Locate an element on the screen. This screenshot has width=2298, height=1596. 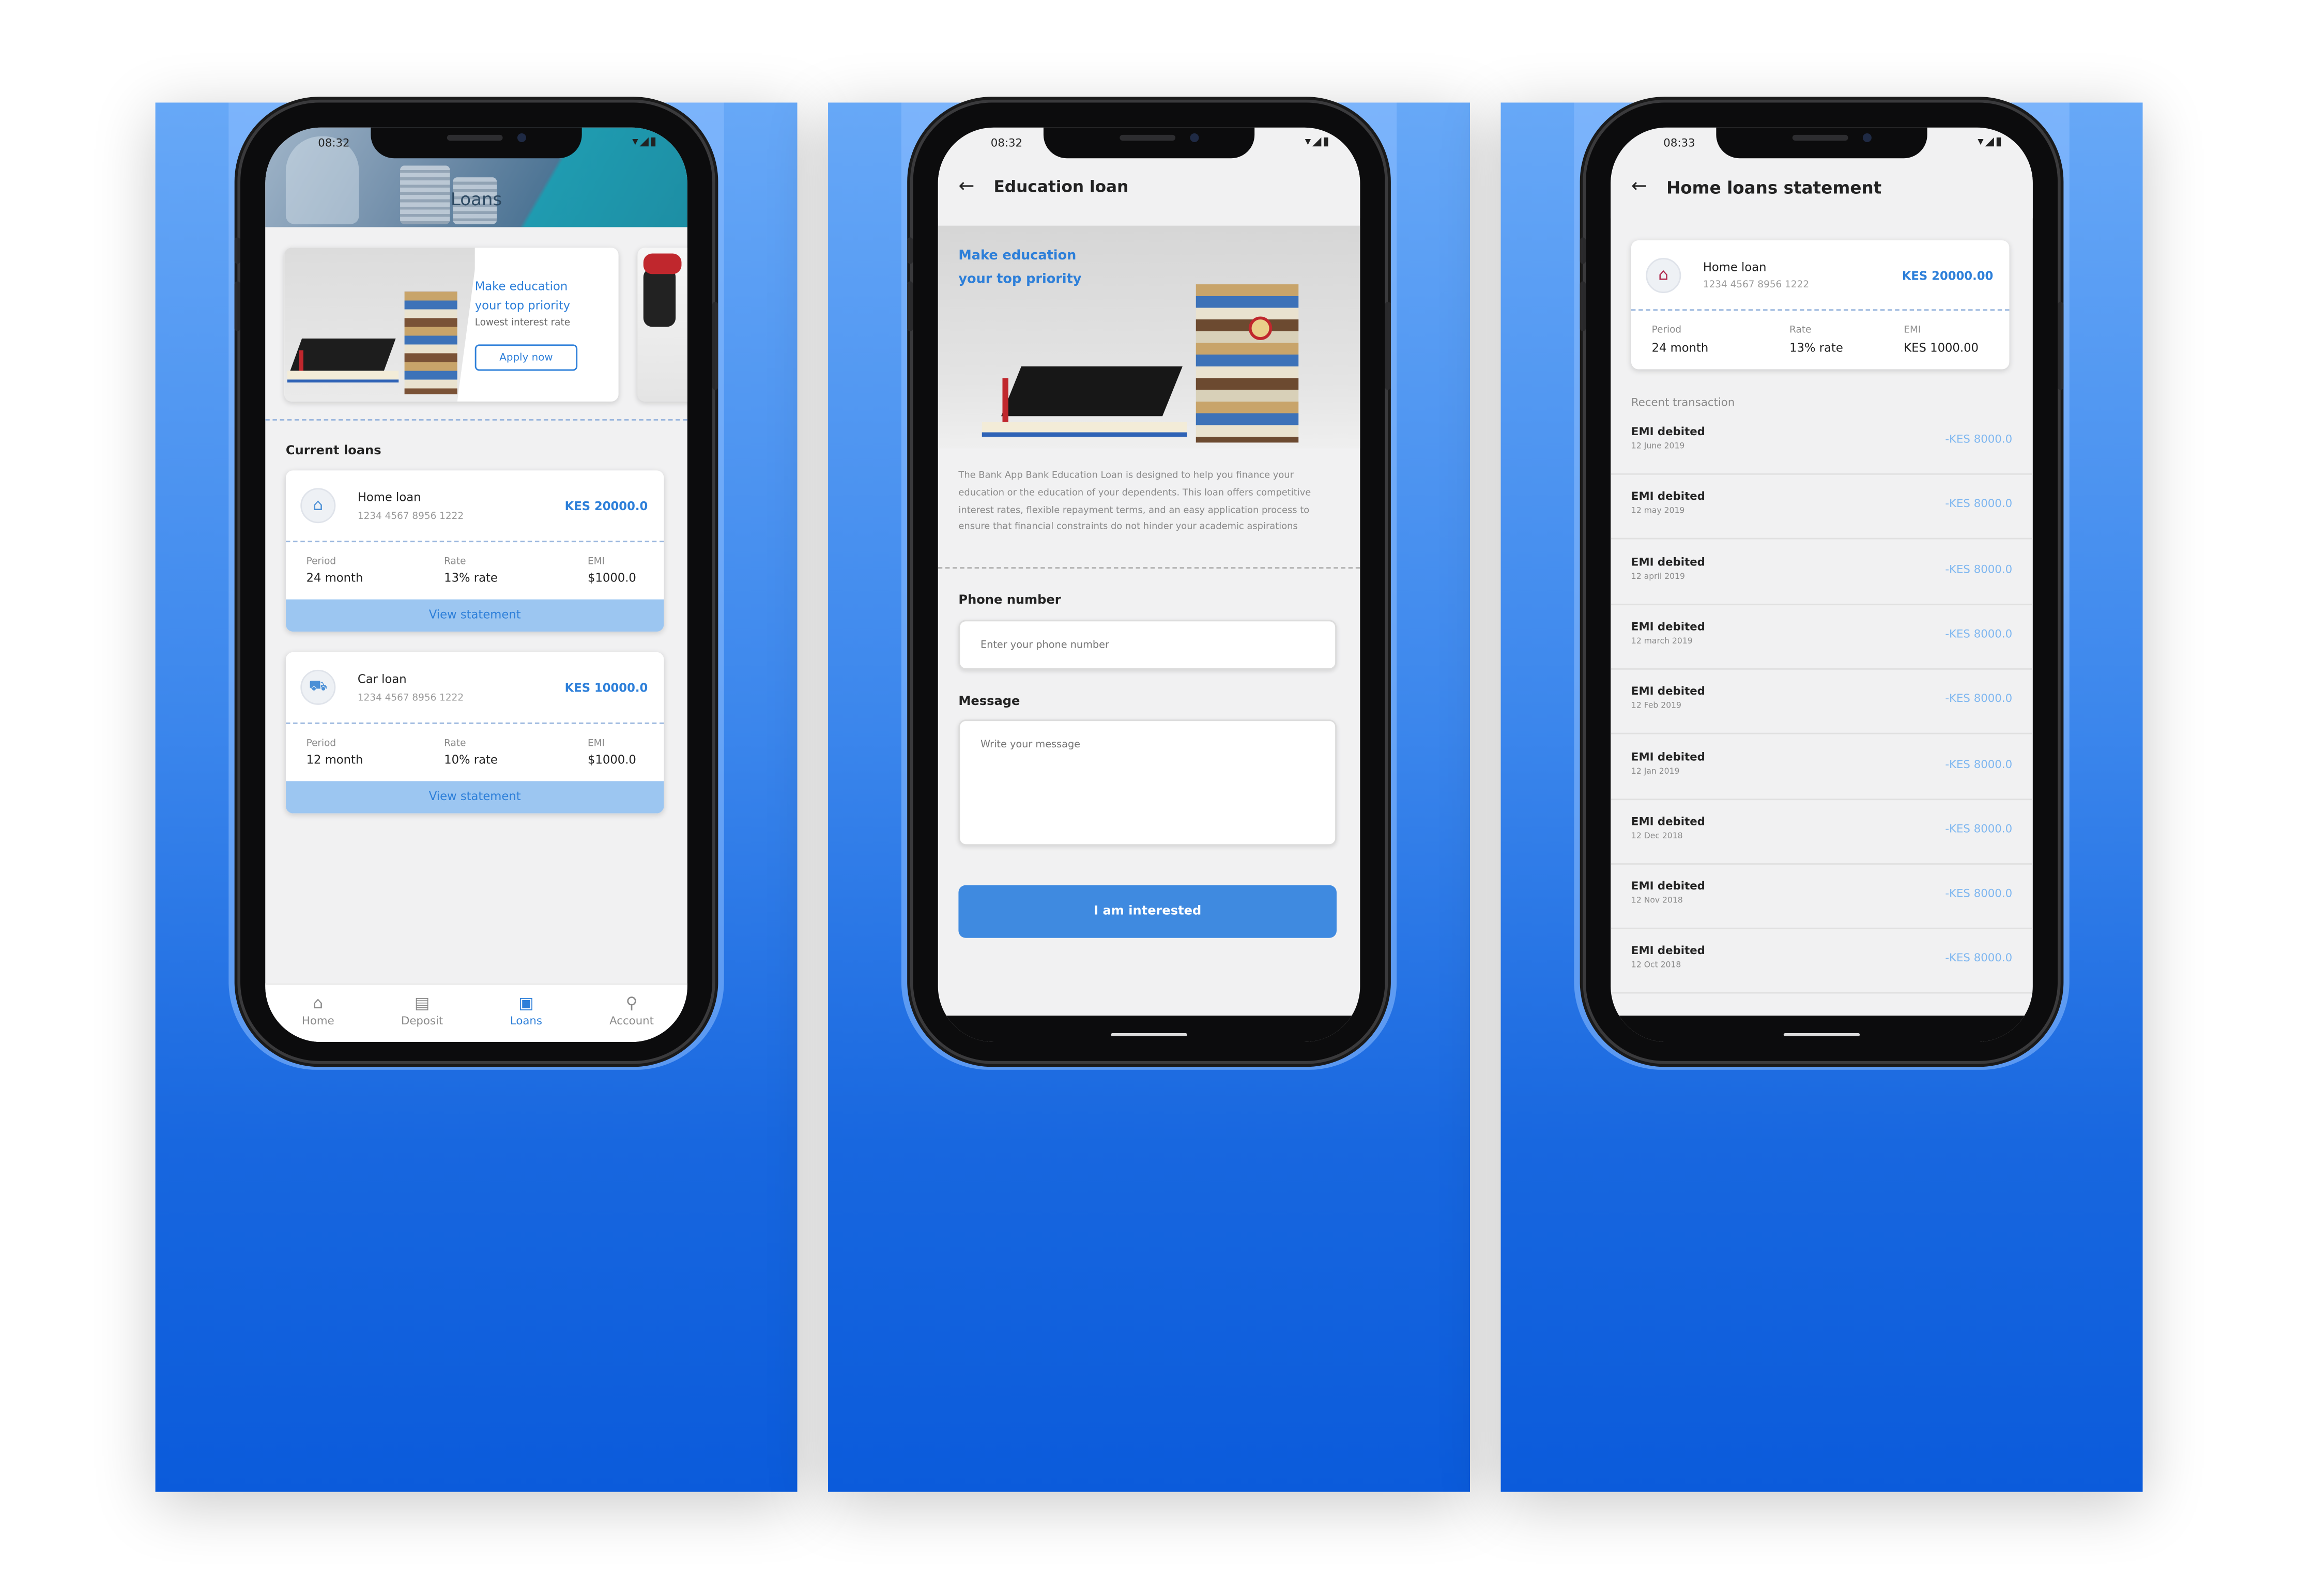
nav-deposit: ▤ Deposit is located at coordinates (422, 1010).